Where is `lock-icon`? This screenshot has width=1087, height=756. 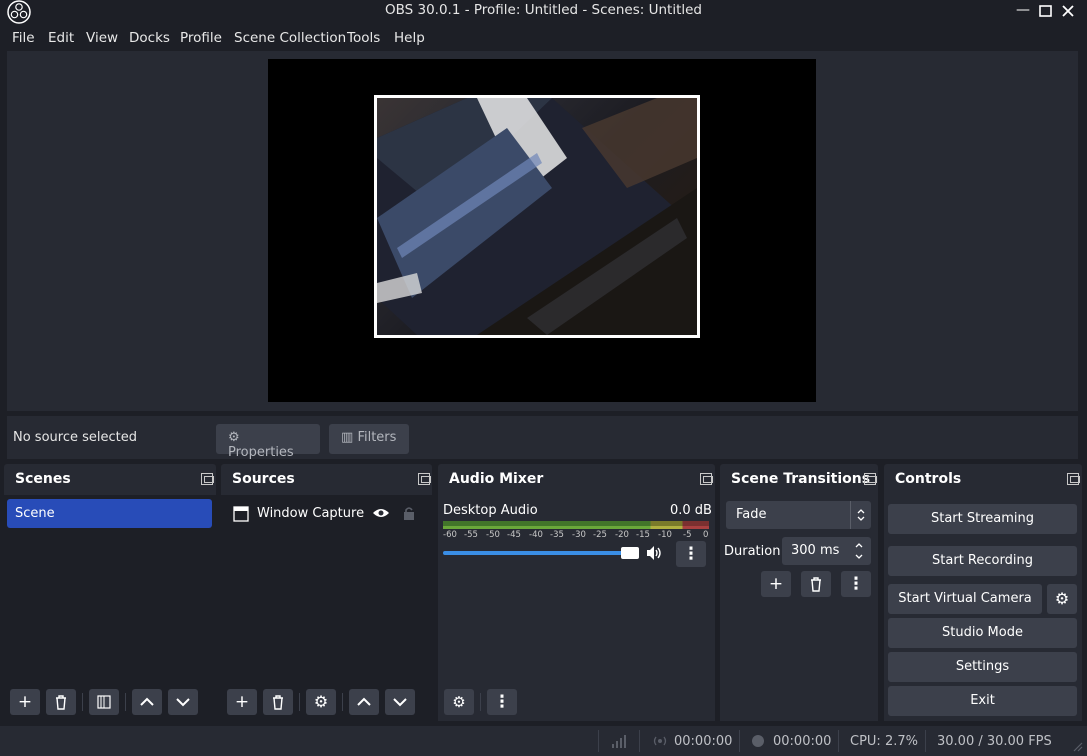
lock-icon is located at coordinates (409, 513).